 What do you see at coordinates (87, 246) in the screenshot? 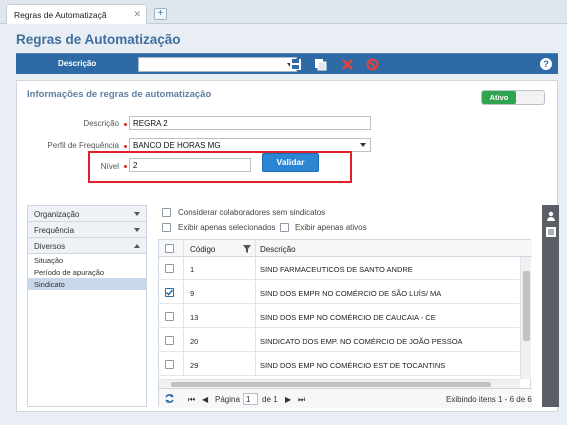
I see `menu-diversos: Diversos` at bounding box center [87, 246].